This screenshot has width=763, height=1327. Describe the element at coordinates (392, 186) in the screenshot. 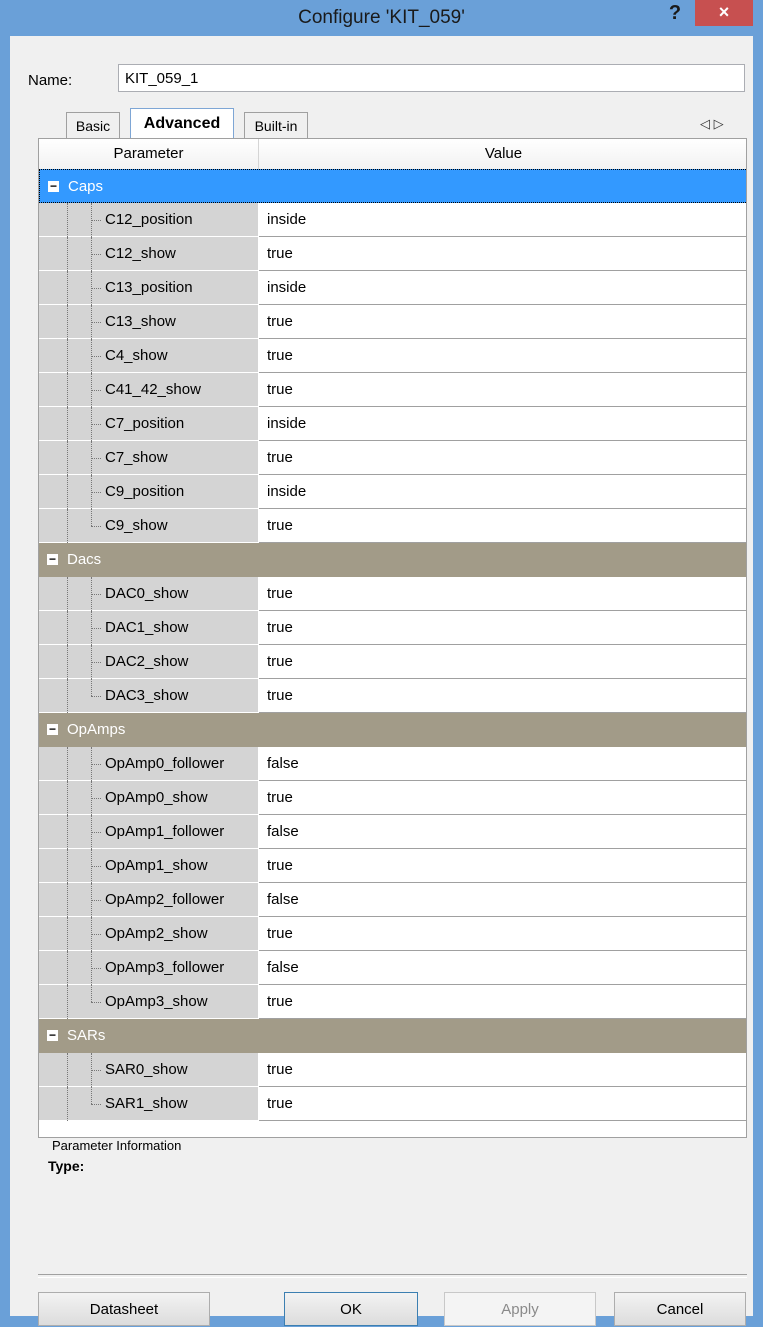

I see `category-caps: − Caps` at that location.